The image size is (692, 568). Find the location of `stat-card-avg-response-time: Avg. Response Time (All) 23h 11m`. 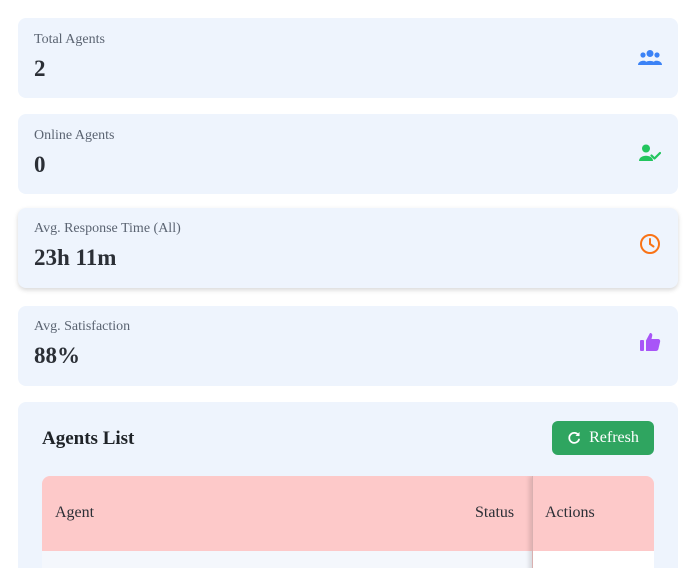

stat-card-avg-response-time: Avg. Response Time (All) 23h 11m is located at coordinates (348, 248).